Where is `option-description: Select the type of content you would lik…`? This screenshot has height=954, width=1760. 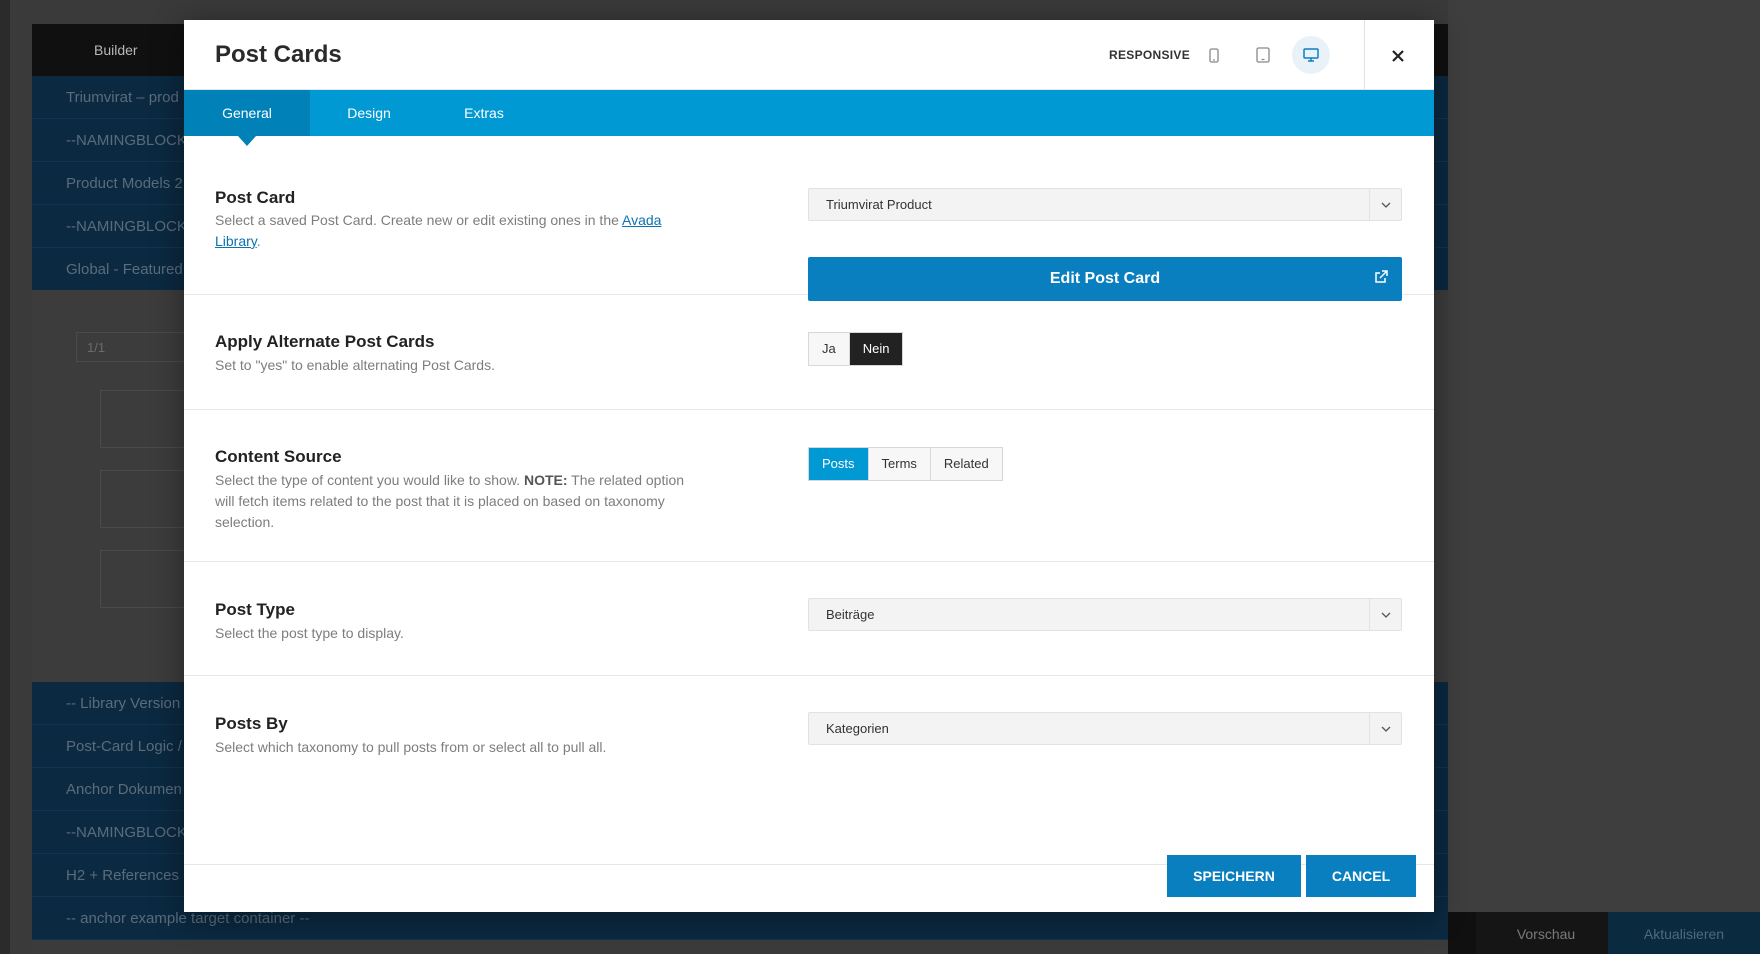
option-description: Select the type of content you would lik… is located at coordinates (455, 501).